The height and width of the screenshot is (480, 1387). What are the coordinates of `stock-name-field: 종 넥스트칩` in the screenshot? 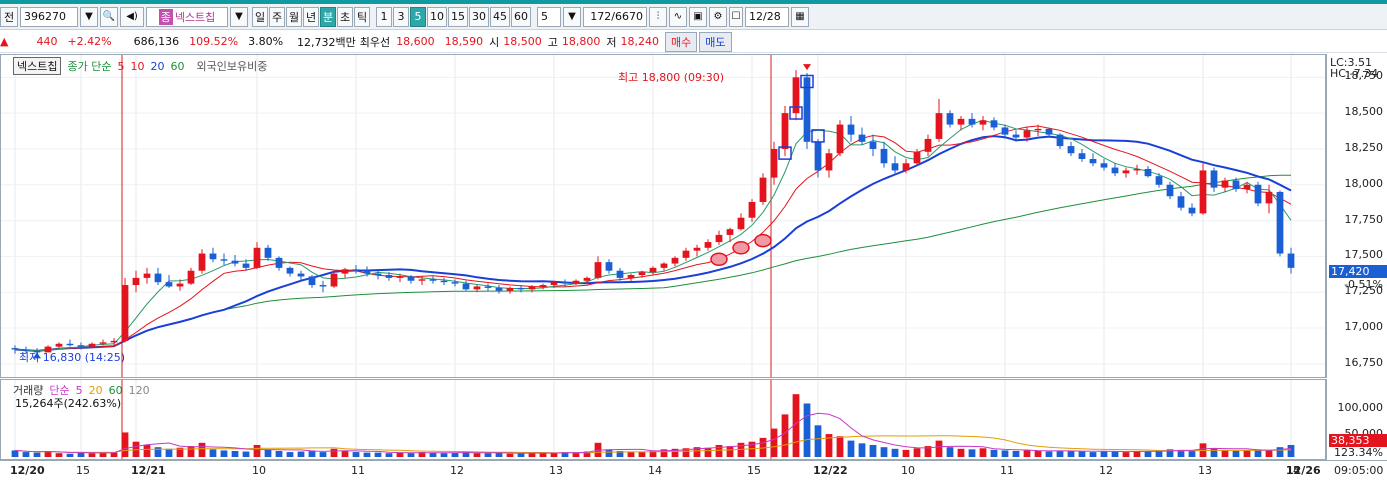 It's located at (187, 16).